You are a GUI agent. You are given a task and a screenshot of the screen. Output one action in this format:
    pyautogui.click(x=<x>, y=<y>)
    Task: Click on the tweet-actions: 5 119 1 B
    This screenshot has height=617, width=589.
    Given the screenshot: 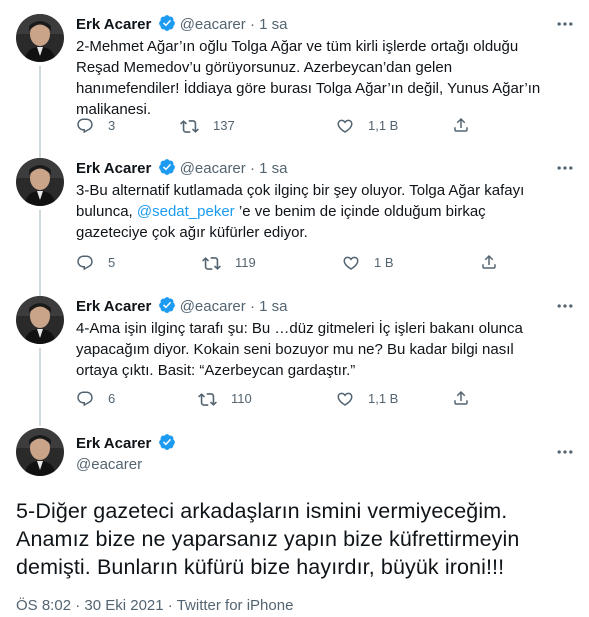 What is the action you would take?
    pyautogui.click(x=286, y=263)
    